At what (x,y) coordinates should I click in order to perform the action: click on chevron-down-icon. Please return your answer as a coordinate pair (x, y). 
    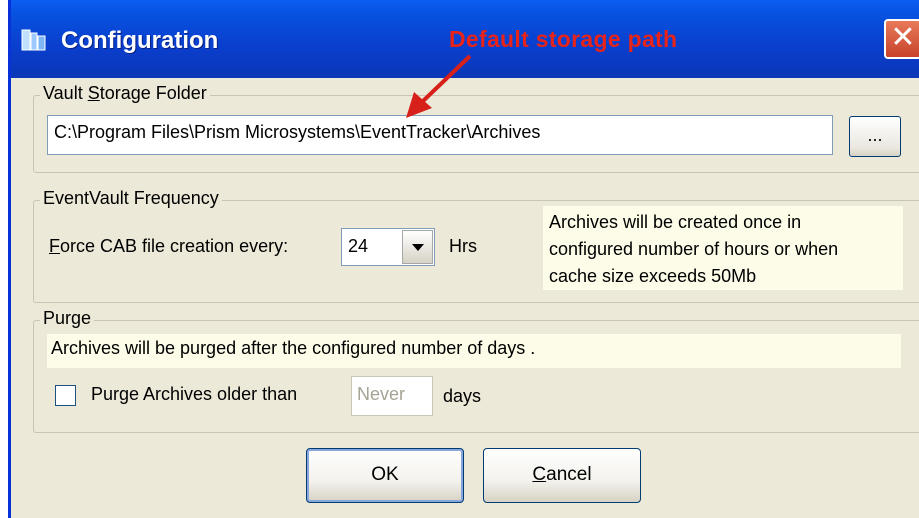
    Looking at the image, I should click on (417, 247).